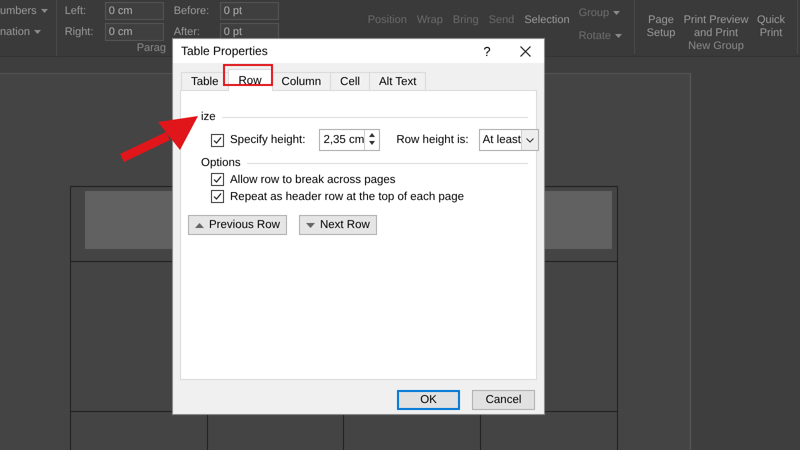  I want to click on ribbon-menu: nation, so click(15, 32).